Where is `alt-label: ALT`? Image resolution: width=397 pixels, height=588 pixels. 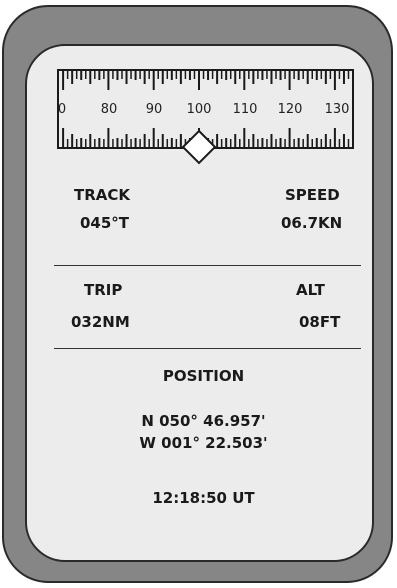
alt-label: ALT is located at coordinates (310, 290).